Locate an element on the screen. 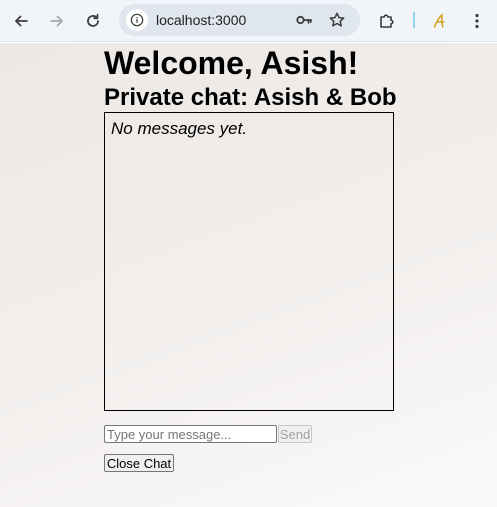 This screenshot has width=497, height=507. kebab-menu-icon is located at coordinates (477, 21).